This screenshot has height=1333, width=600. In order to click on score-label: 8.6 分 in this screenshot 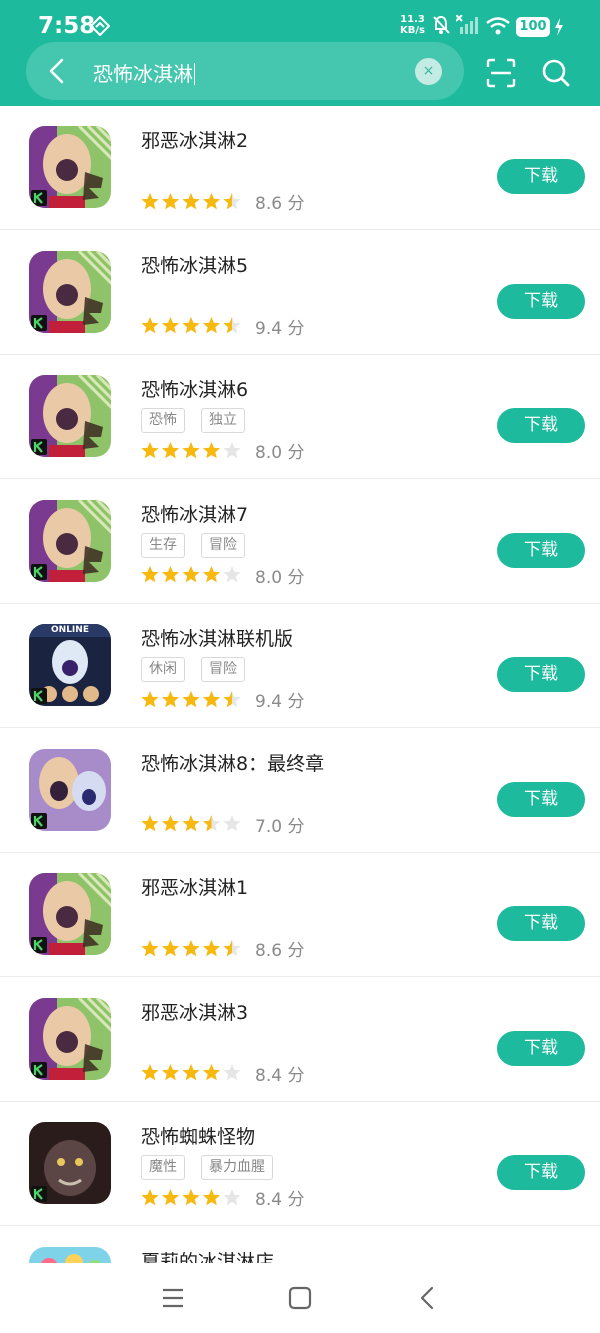, I will do `click(279, 948)`.